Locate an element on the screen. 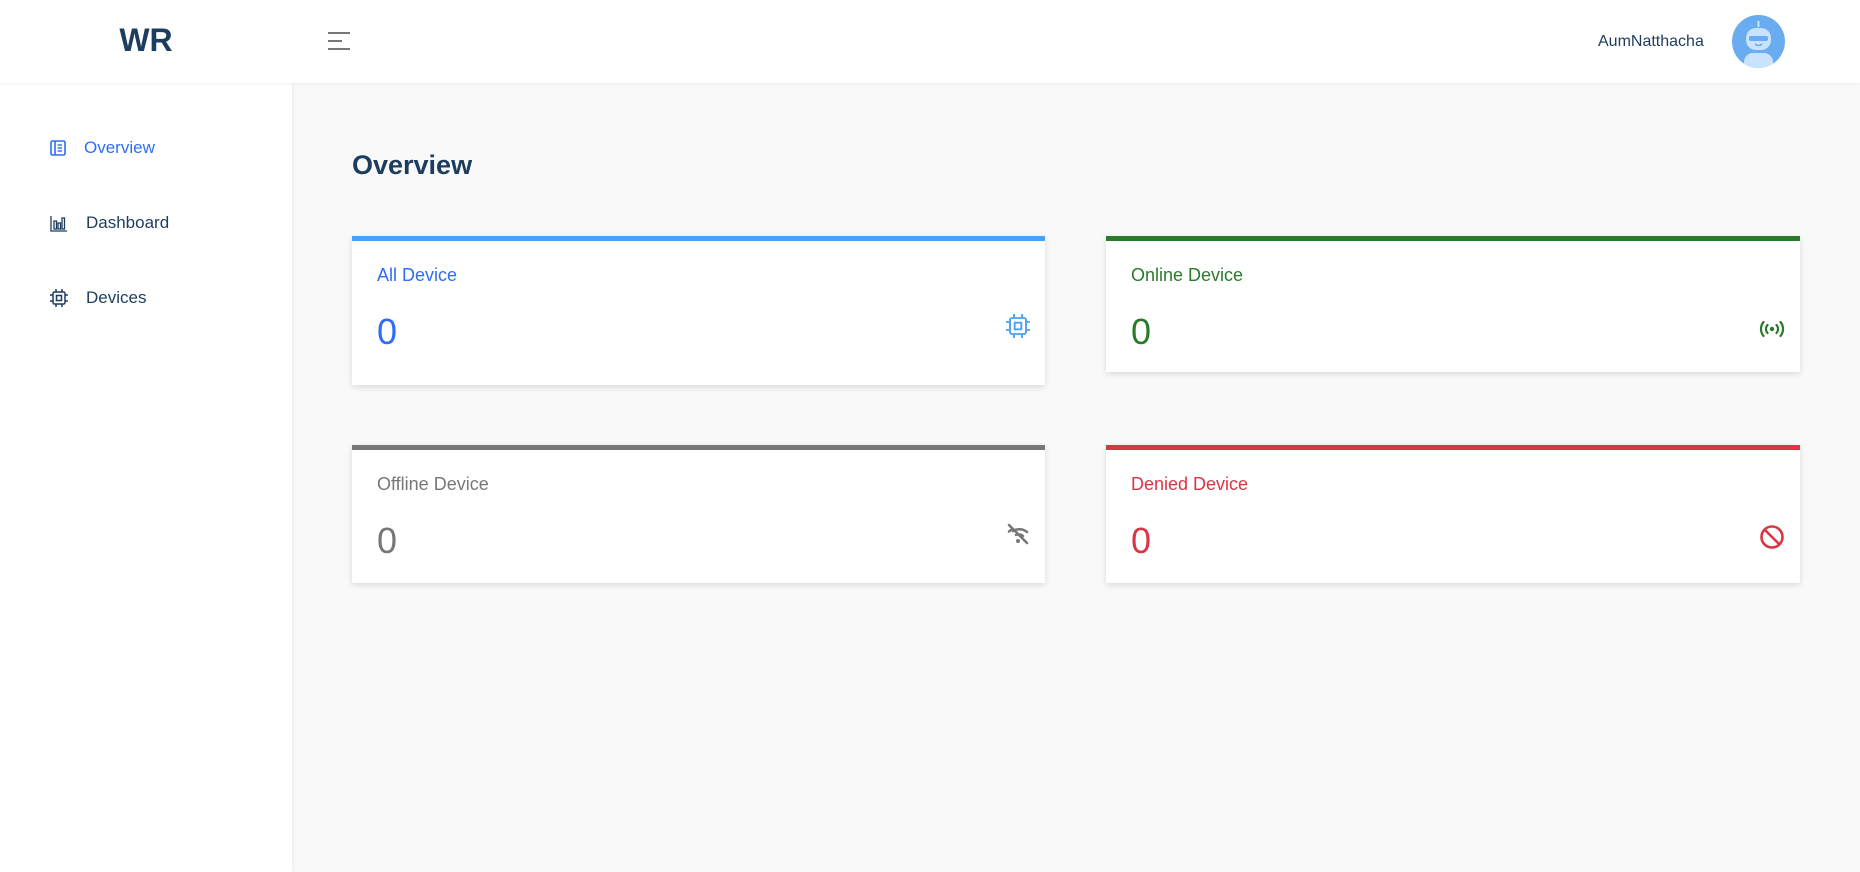  sidebar: Overview Dashboard Devices is located at coordinates (146, 477).